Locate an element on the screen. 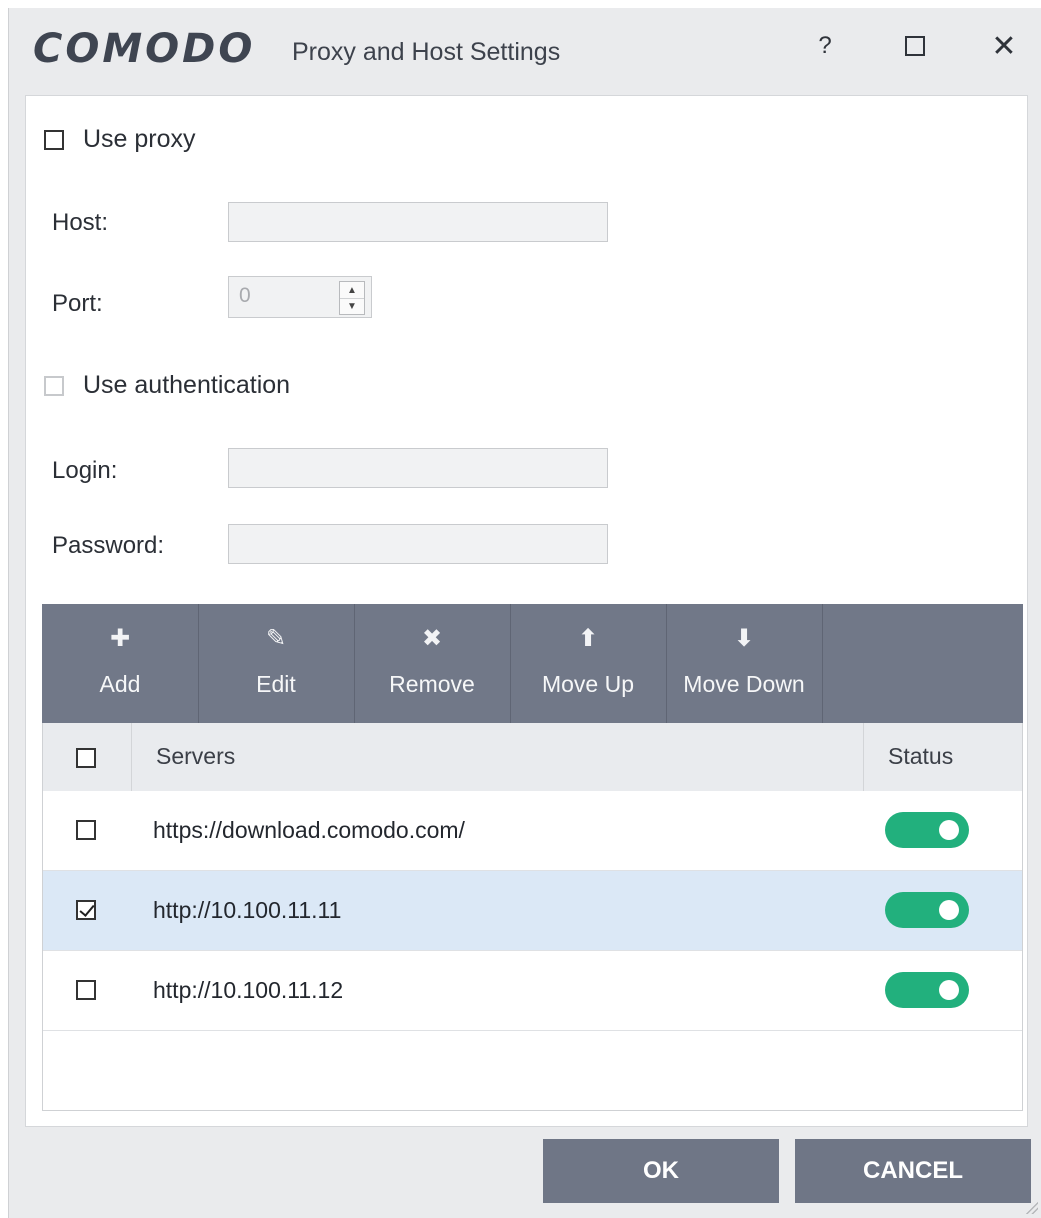 This screenshot has width=1041, height=1218. help-icon: ? is located at coordinates (825, 46).